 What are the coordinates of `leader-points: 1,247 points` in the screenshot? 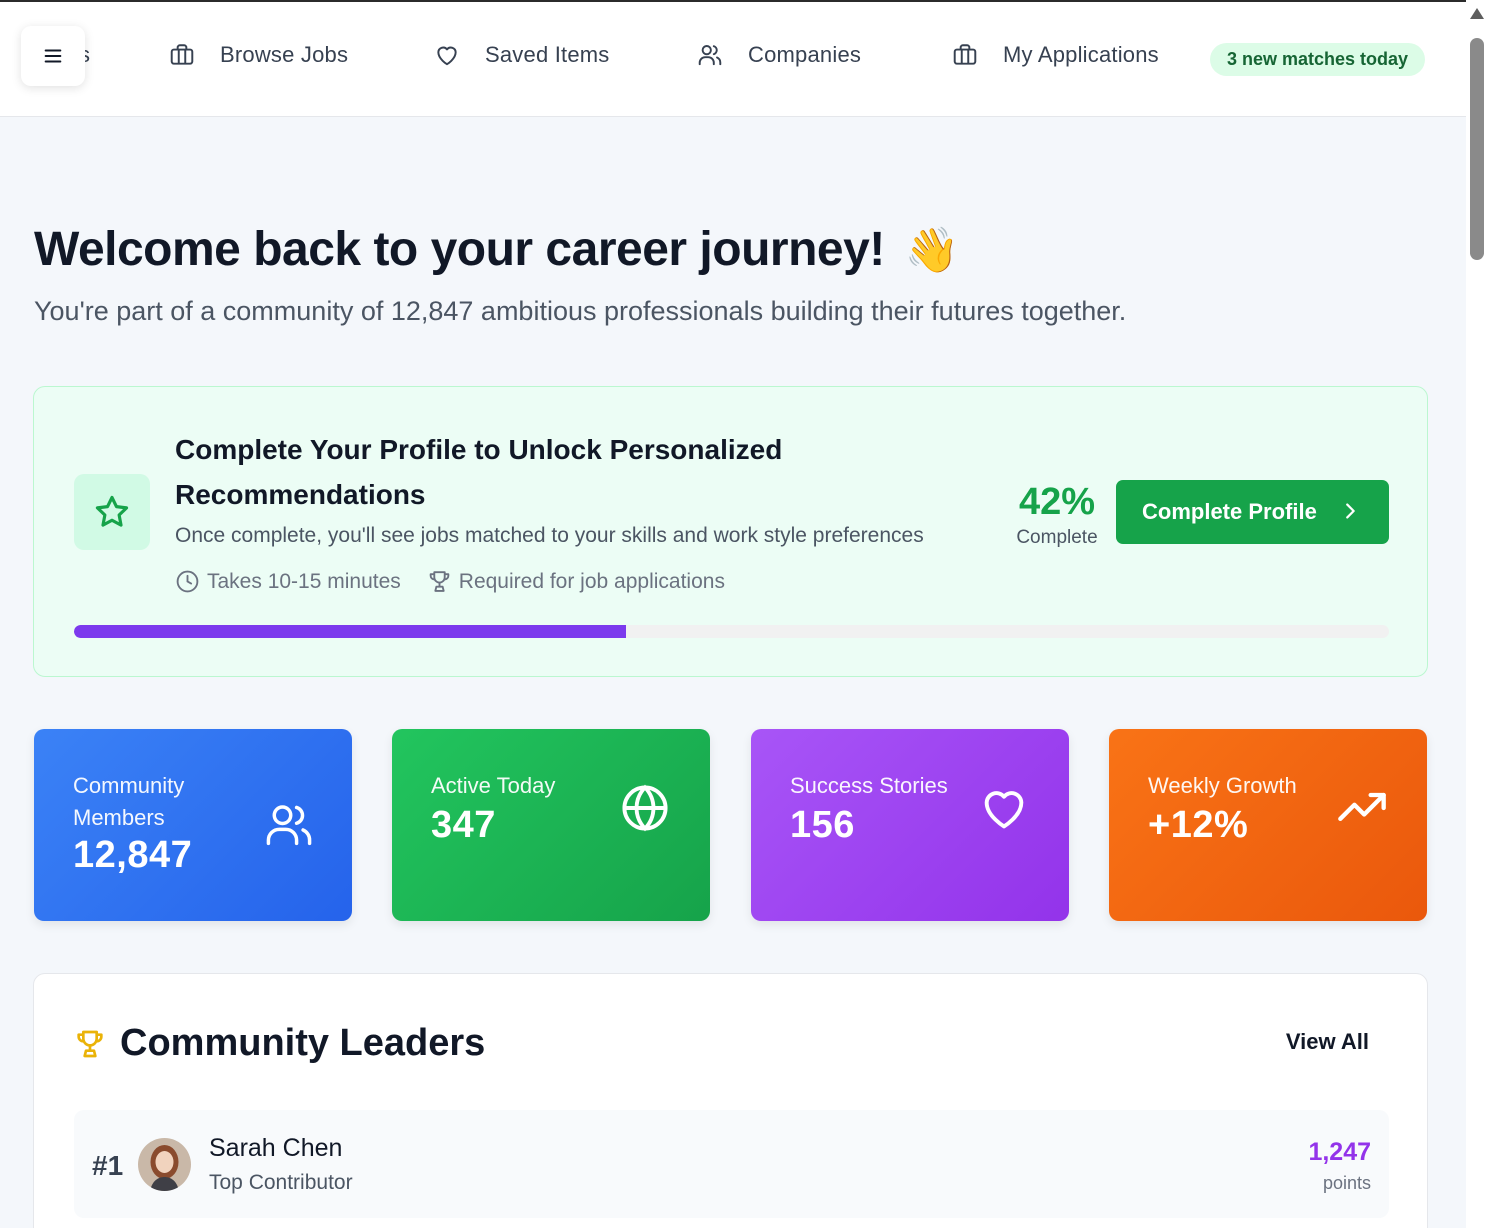 It's located at (1339, 1166).